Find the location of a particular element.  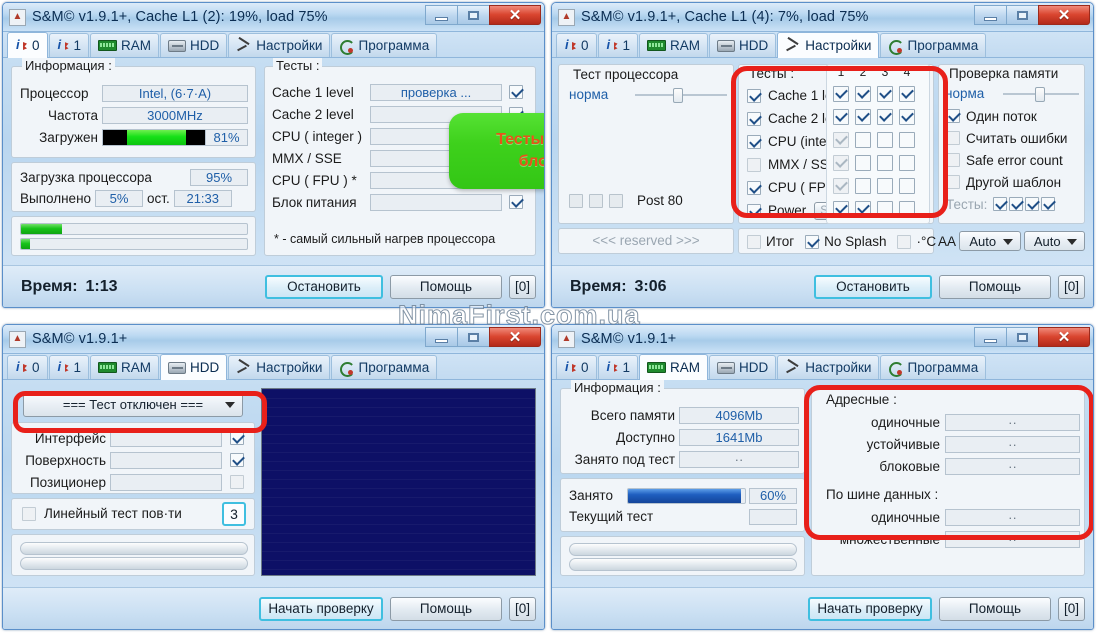

hdd-drive-select: === Тест отключен === is located at coordinates (133, 404).